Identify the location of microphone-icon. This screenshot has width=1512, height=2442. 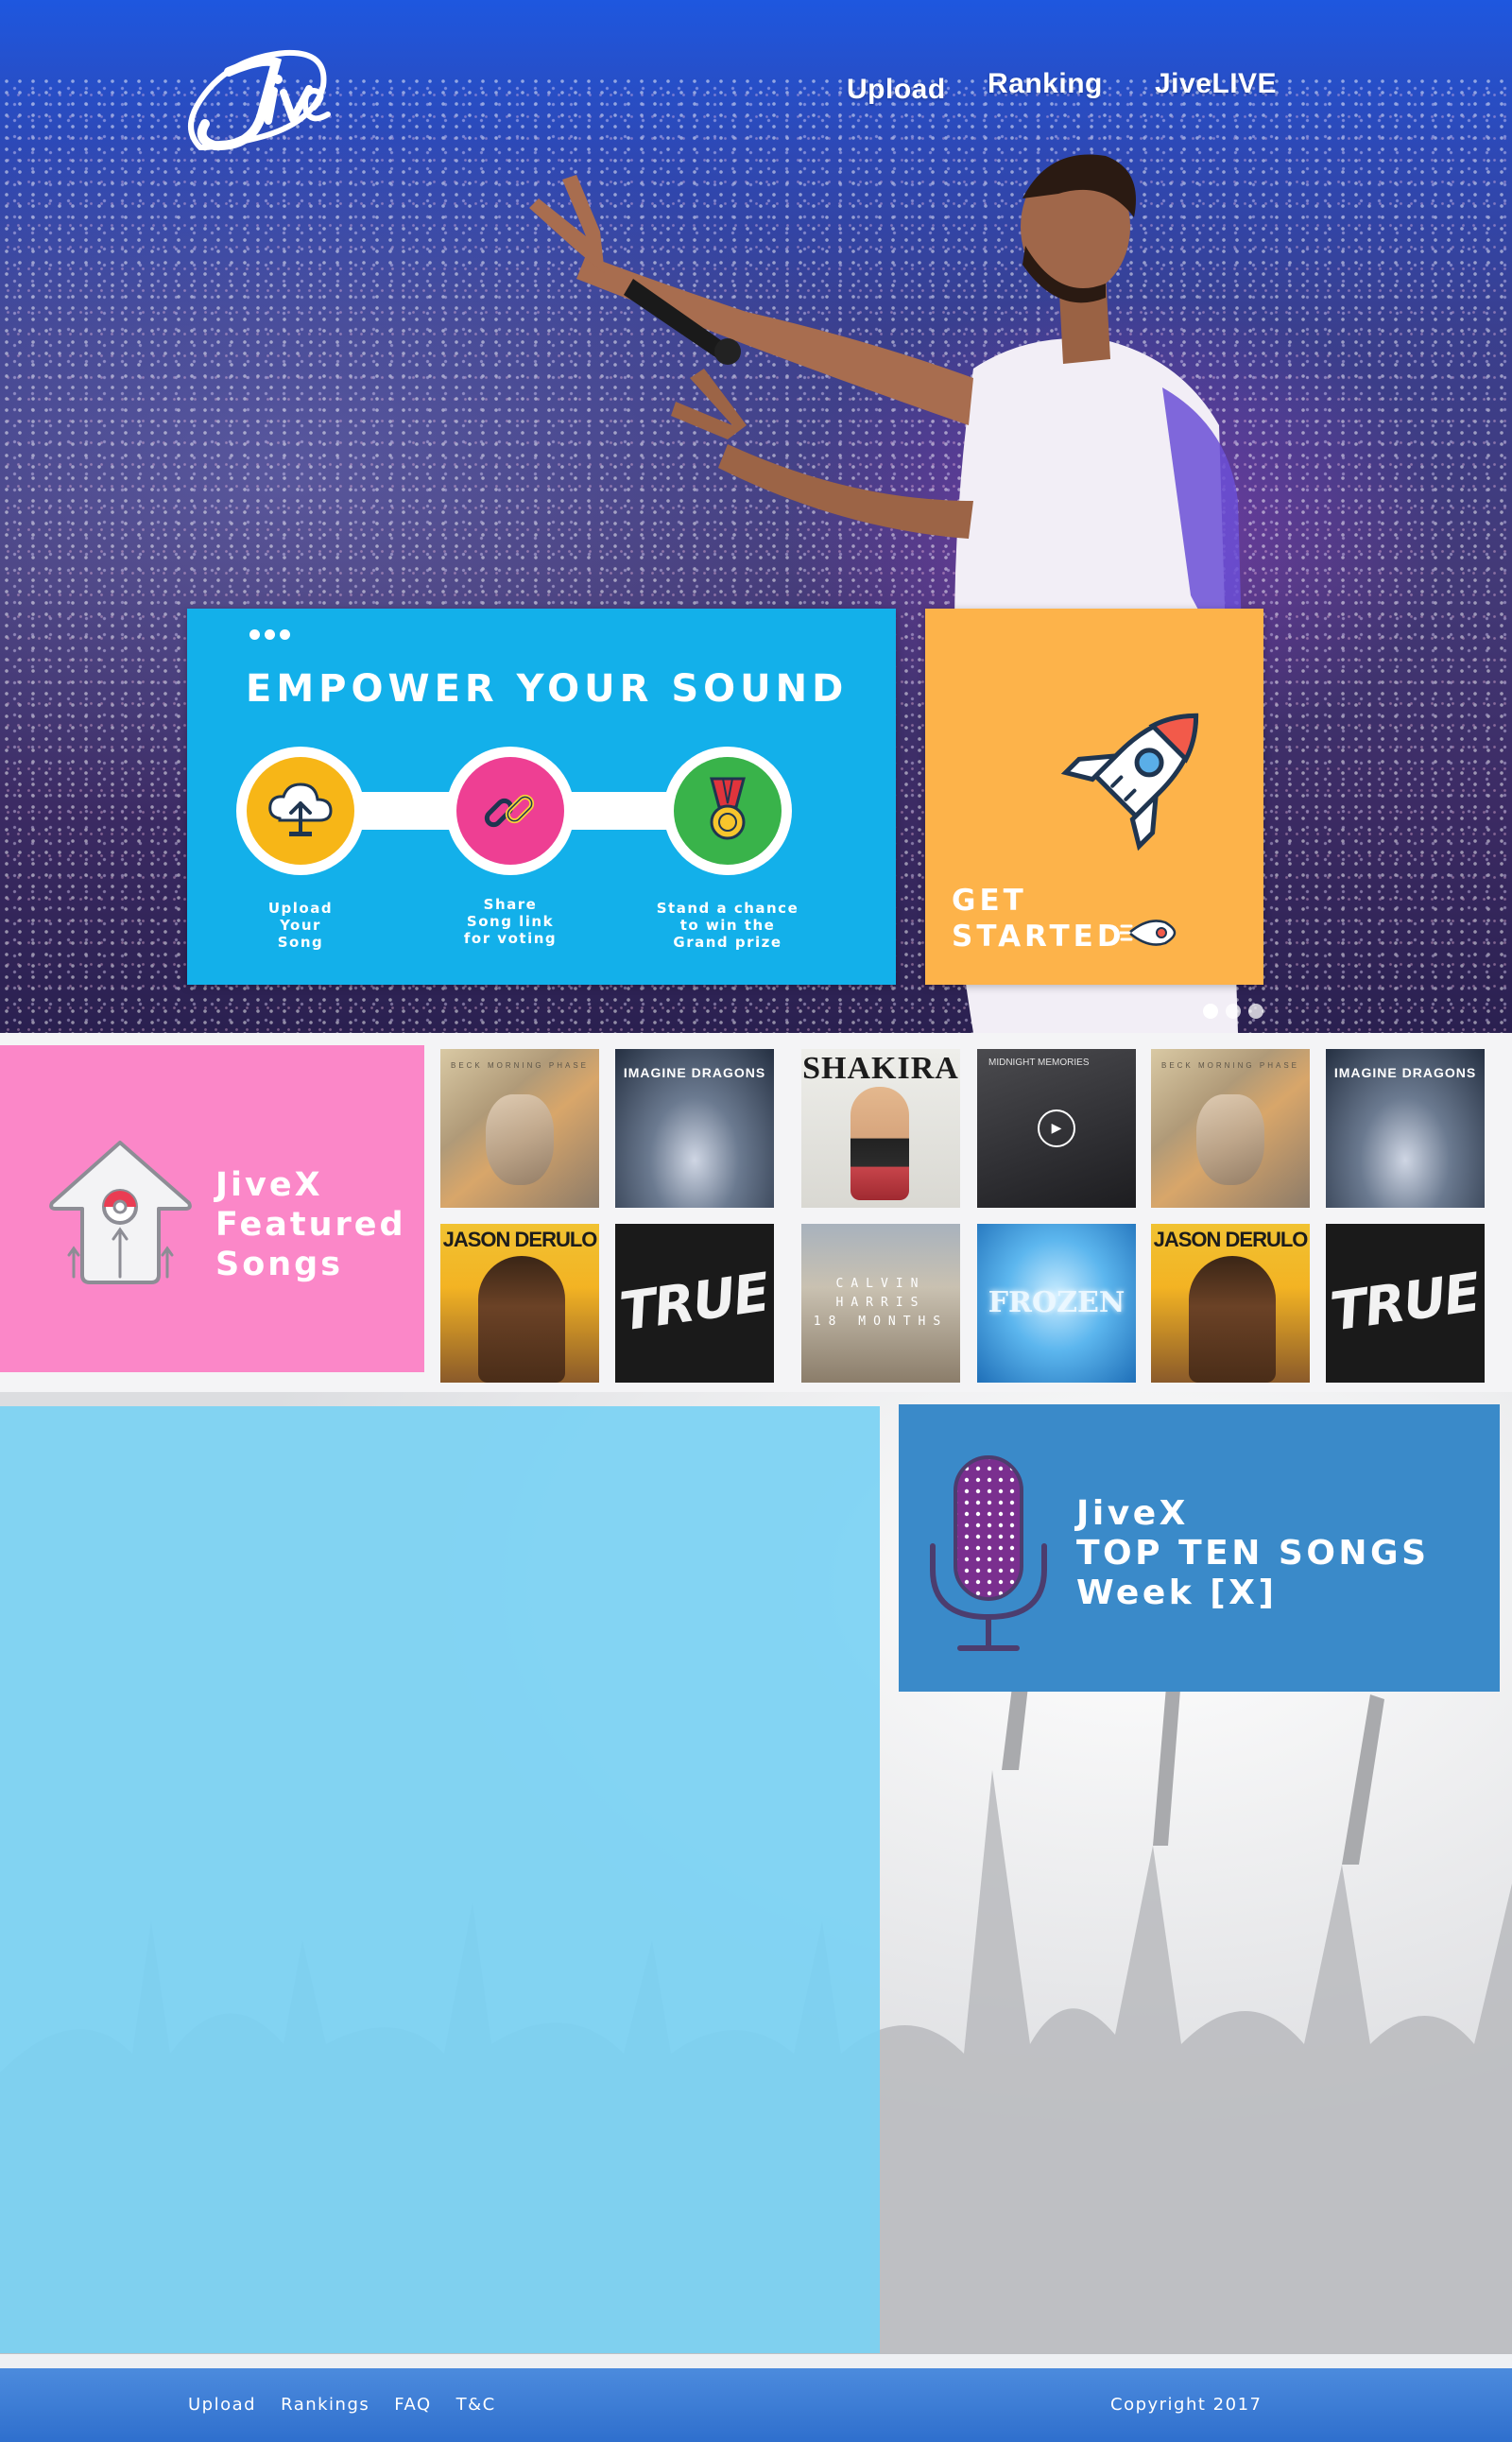
(988, 1553).